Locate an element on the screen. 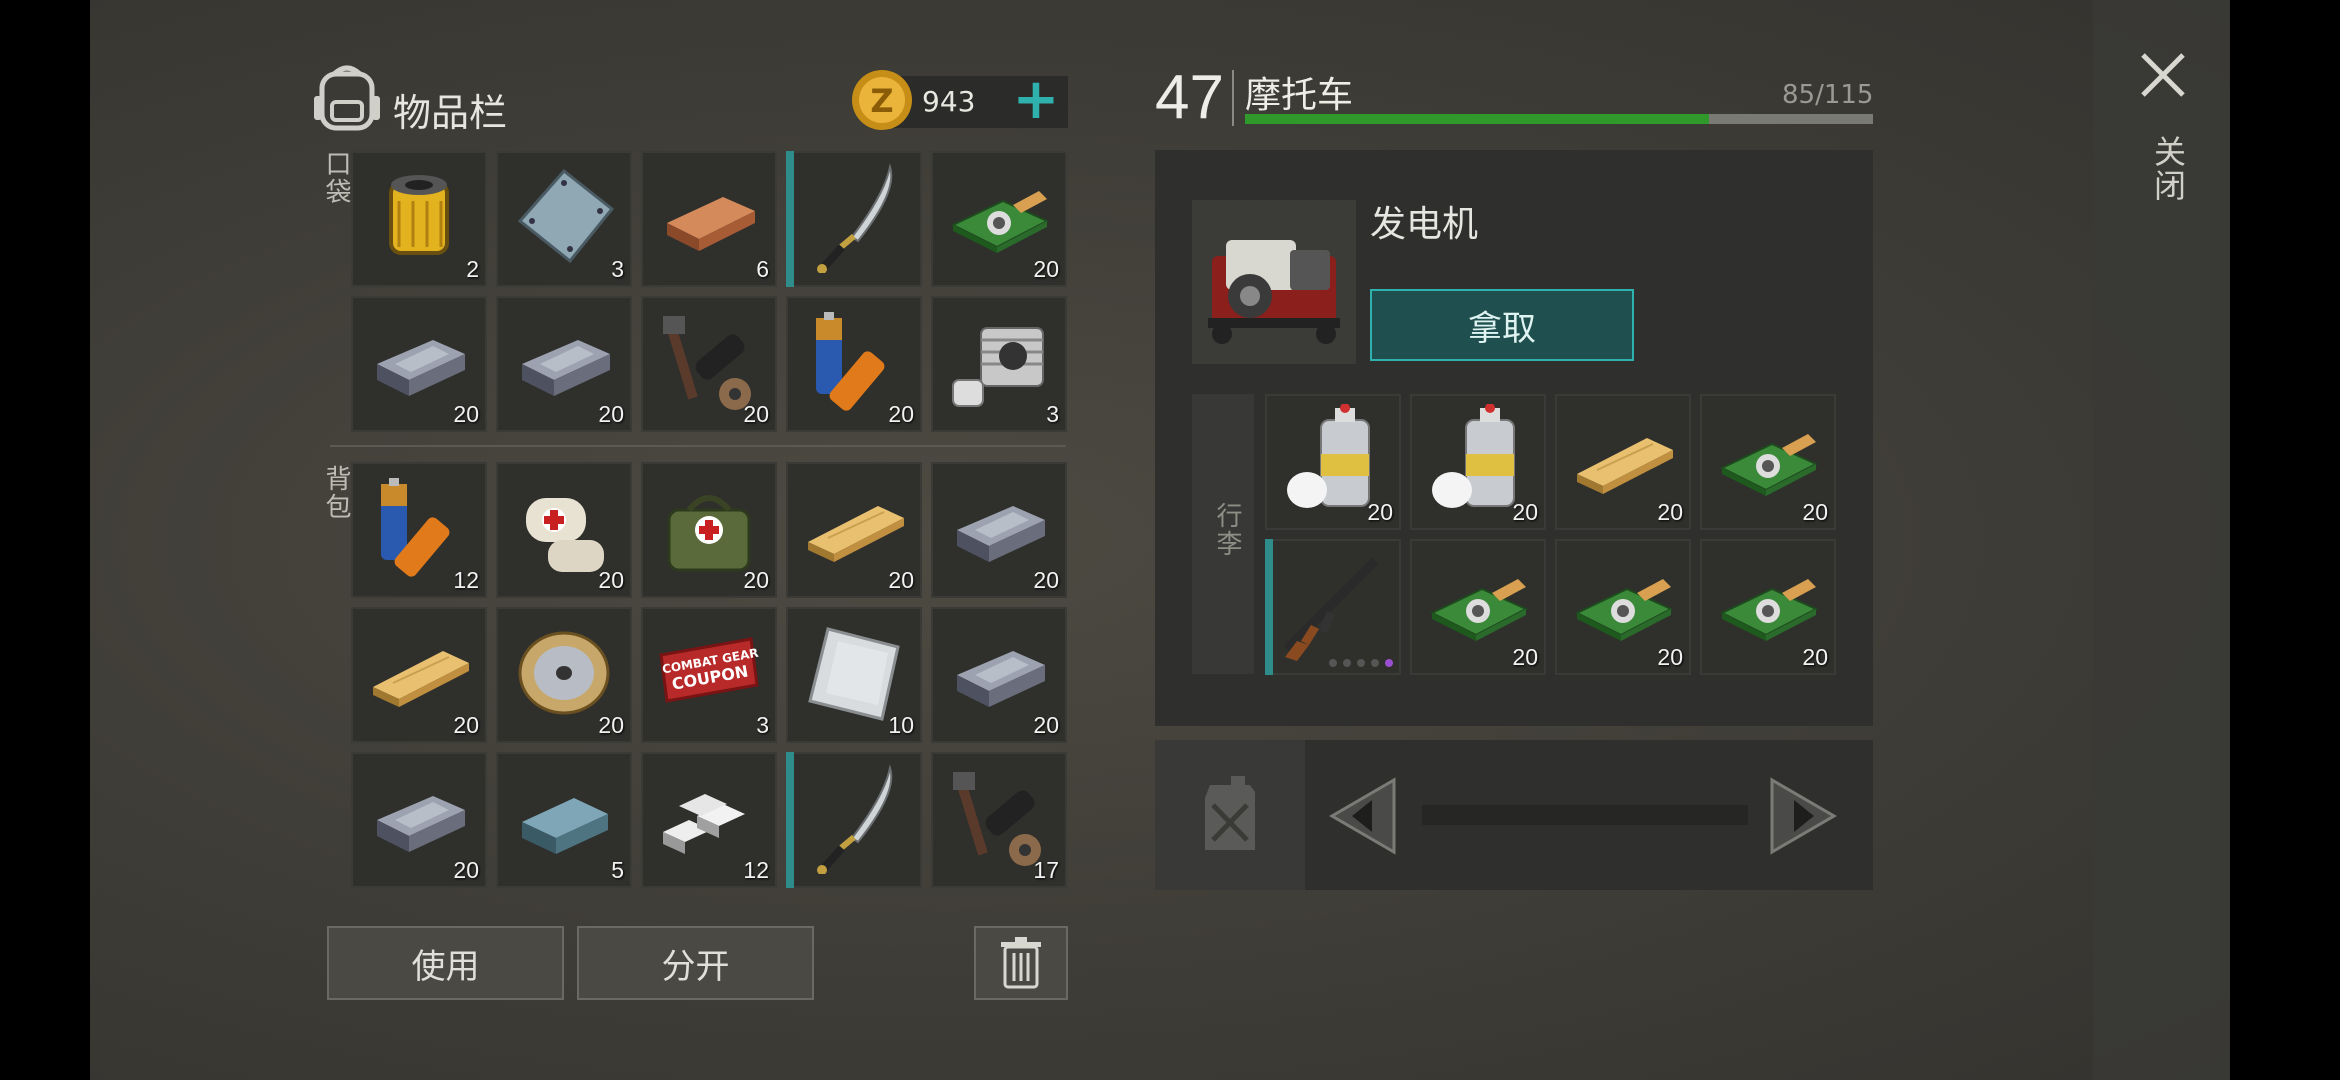 This screenshot has width=2340, height=1080. inventory-slot: 2 is located at coordinates (419, 219).